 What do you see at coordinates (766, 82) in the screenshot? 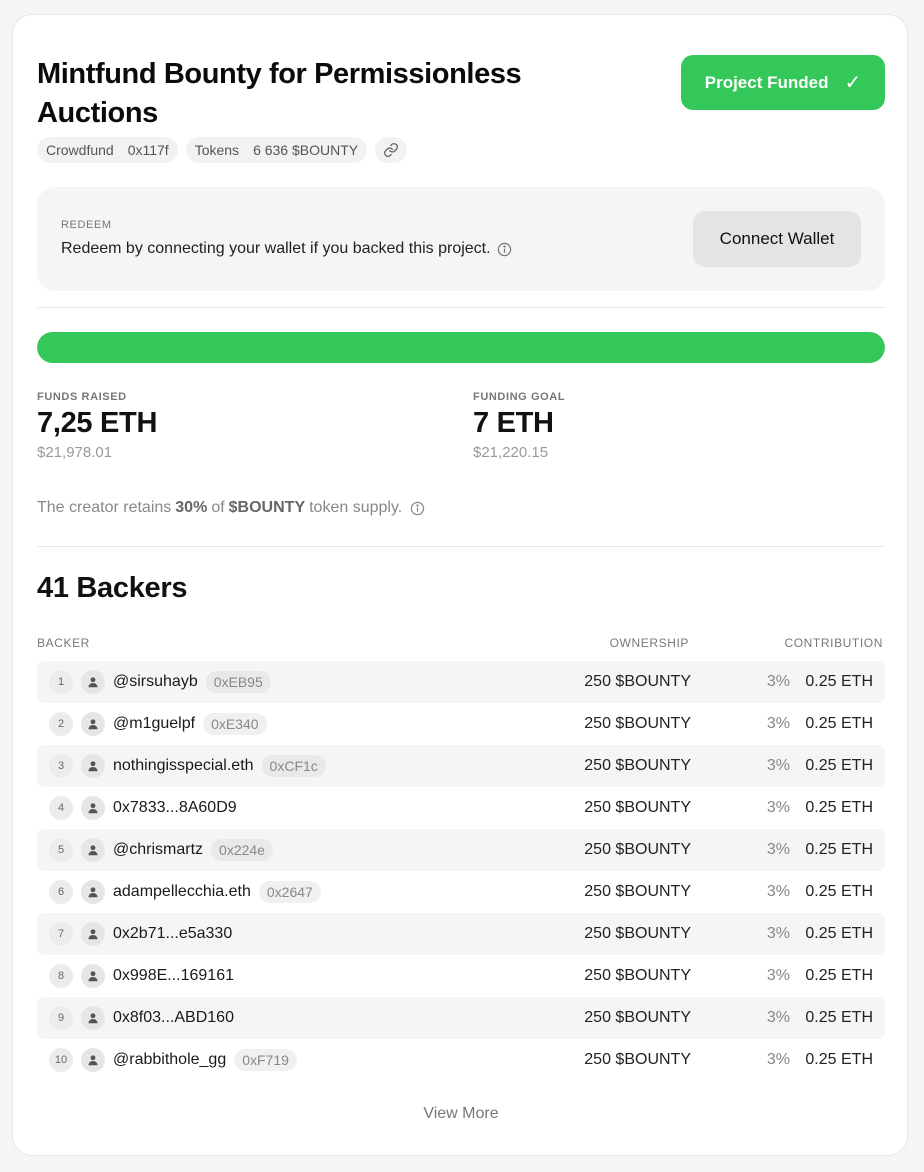
I see `project-funded-label: Project Funded` at bounding box center [766, 82].